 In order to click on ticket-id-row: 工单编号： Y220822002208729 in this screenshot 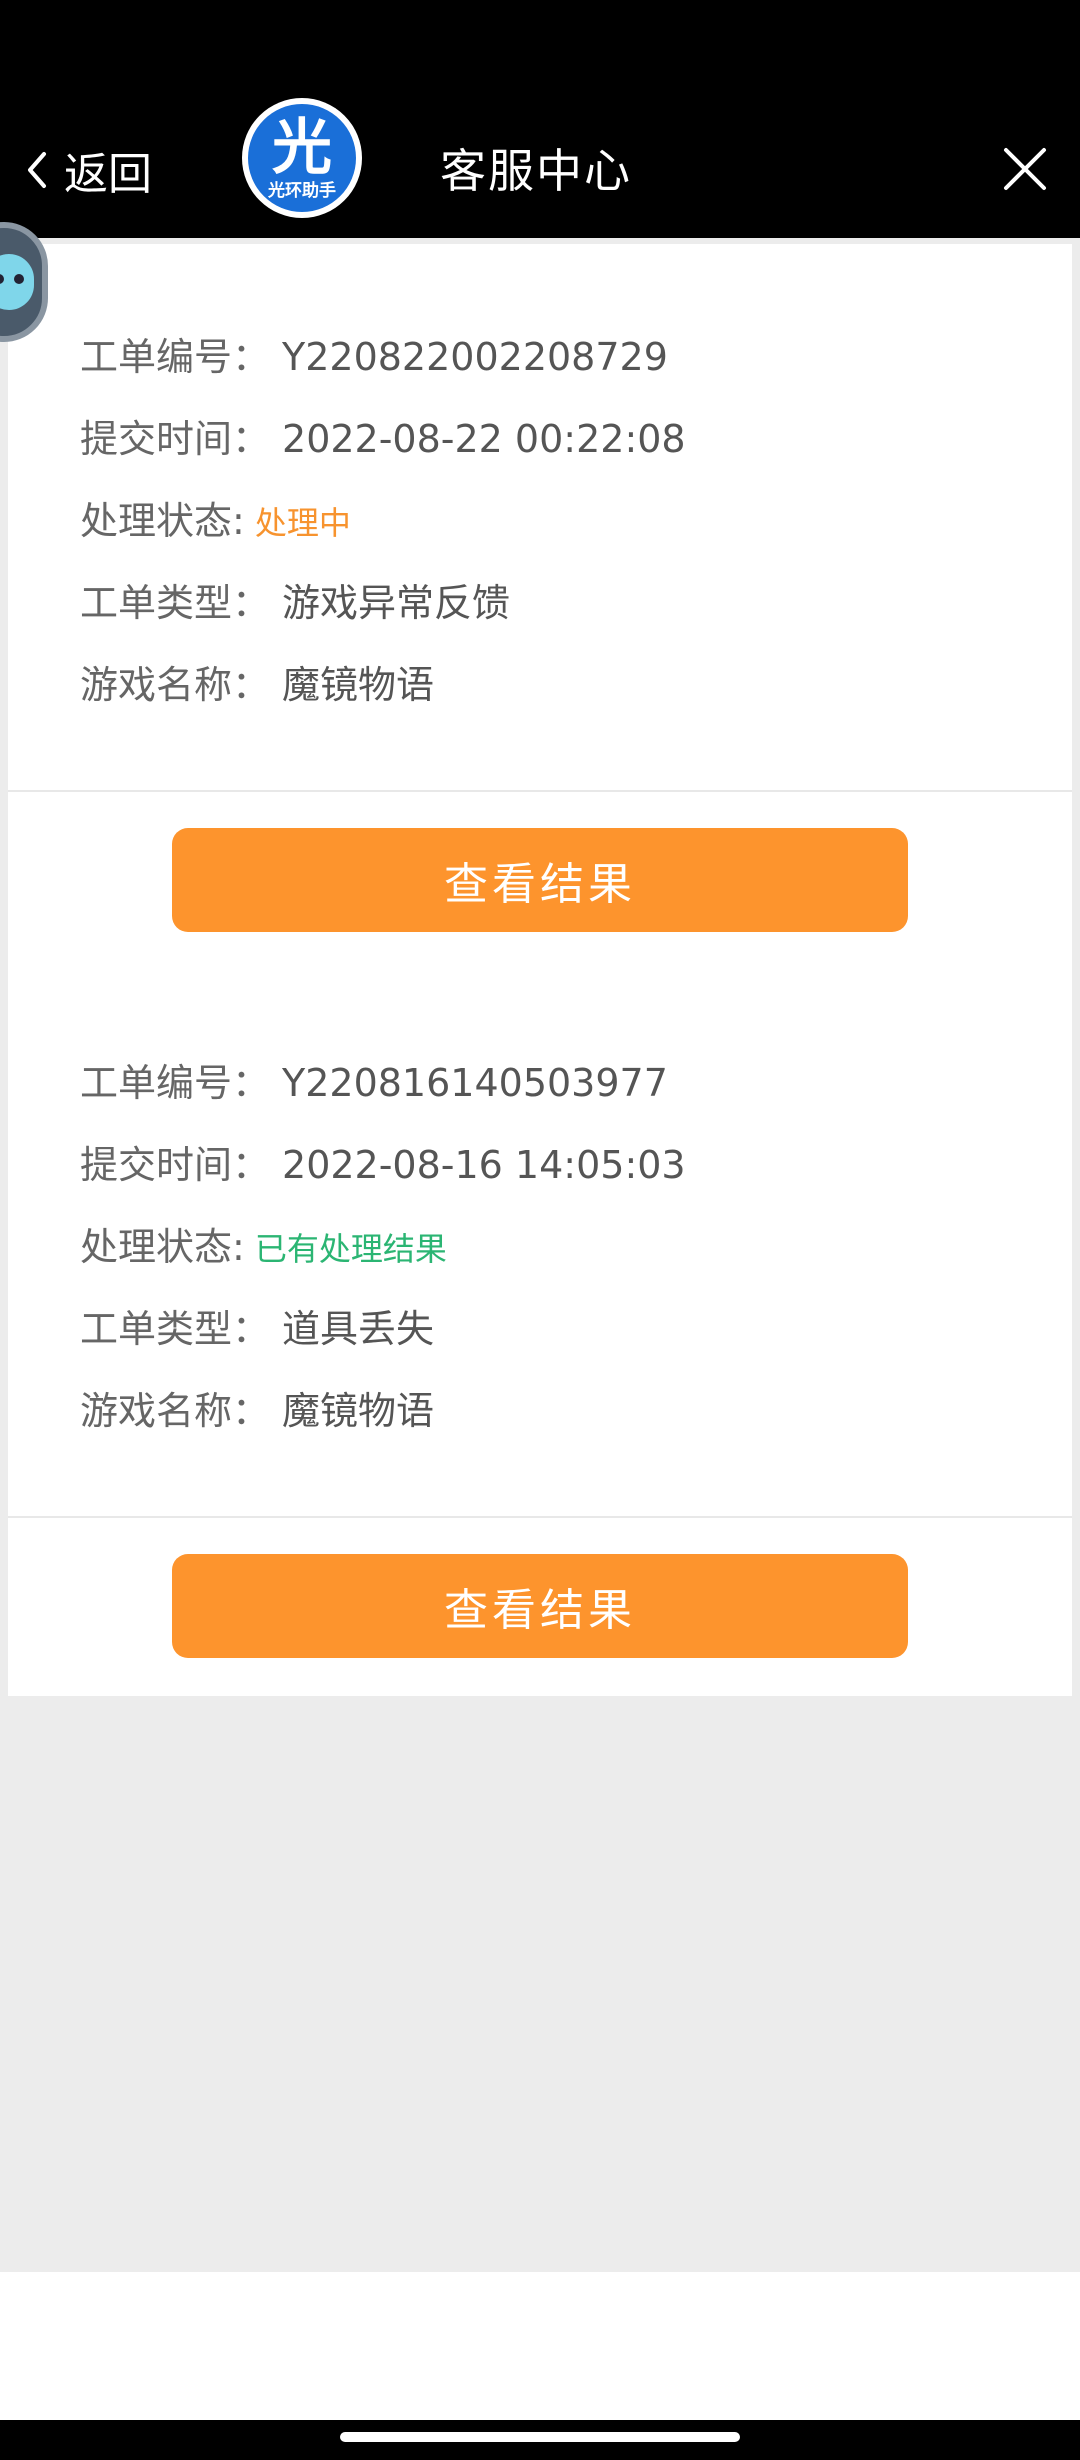, I will do `click(374, 353)`.